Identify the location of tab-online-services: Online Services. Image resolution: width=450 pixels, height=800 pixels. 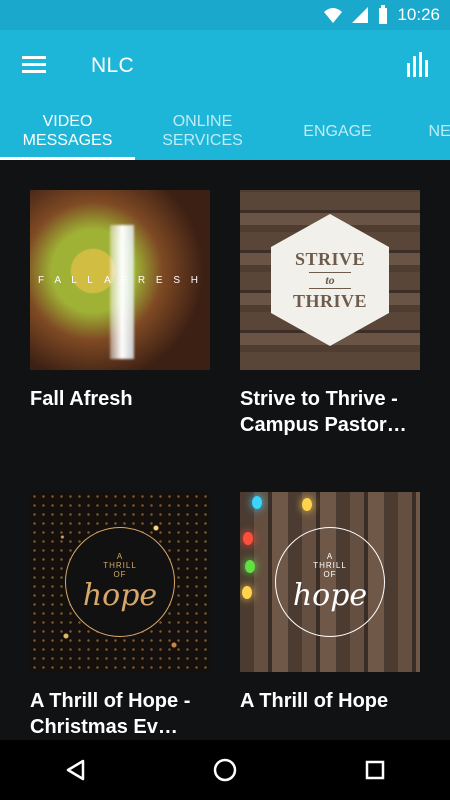
(202, 131).